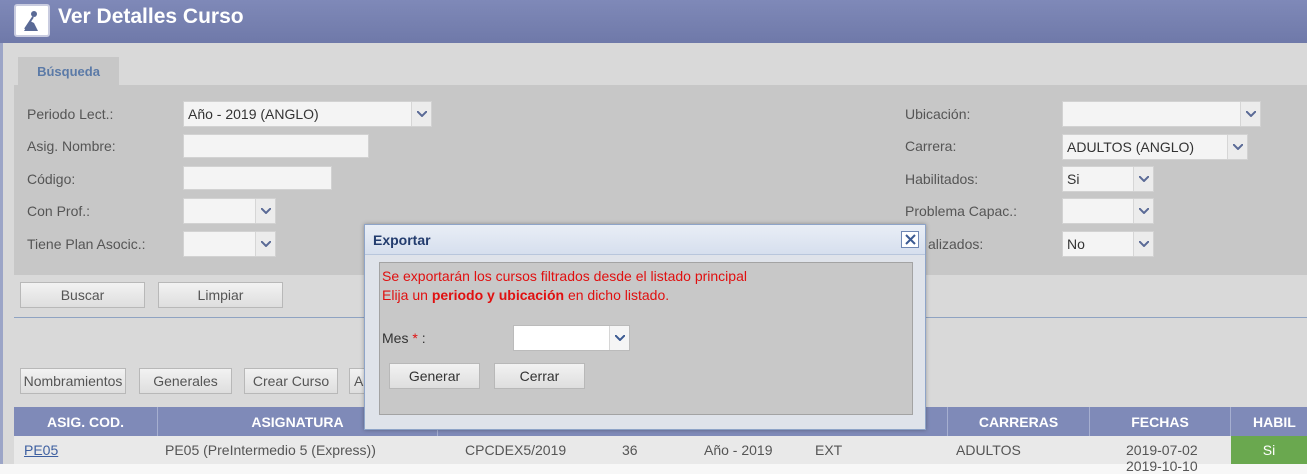 This screenshot has width=1307, height=474. What do you see at coordinates (956, 244) in the screenshot?
I see `finalizados-label: alizados:` at bounding box center [956, 244].